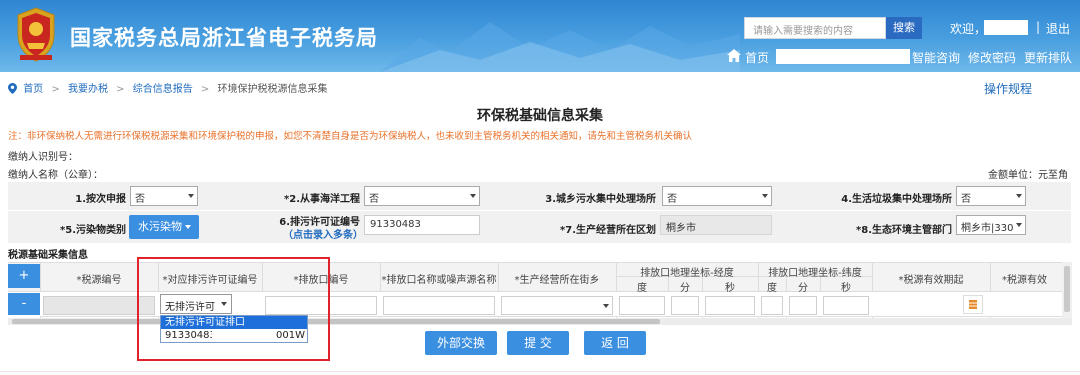  I want to click on site-title: 国家税务总局浙江省电子税务局, so click(224, 38).